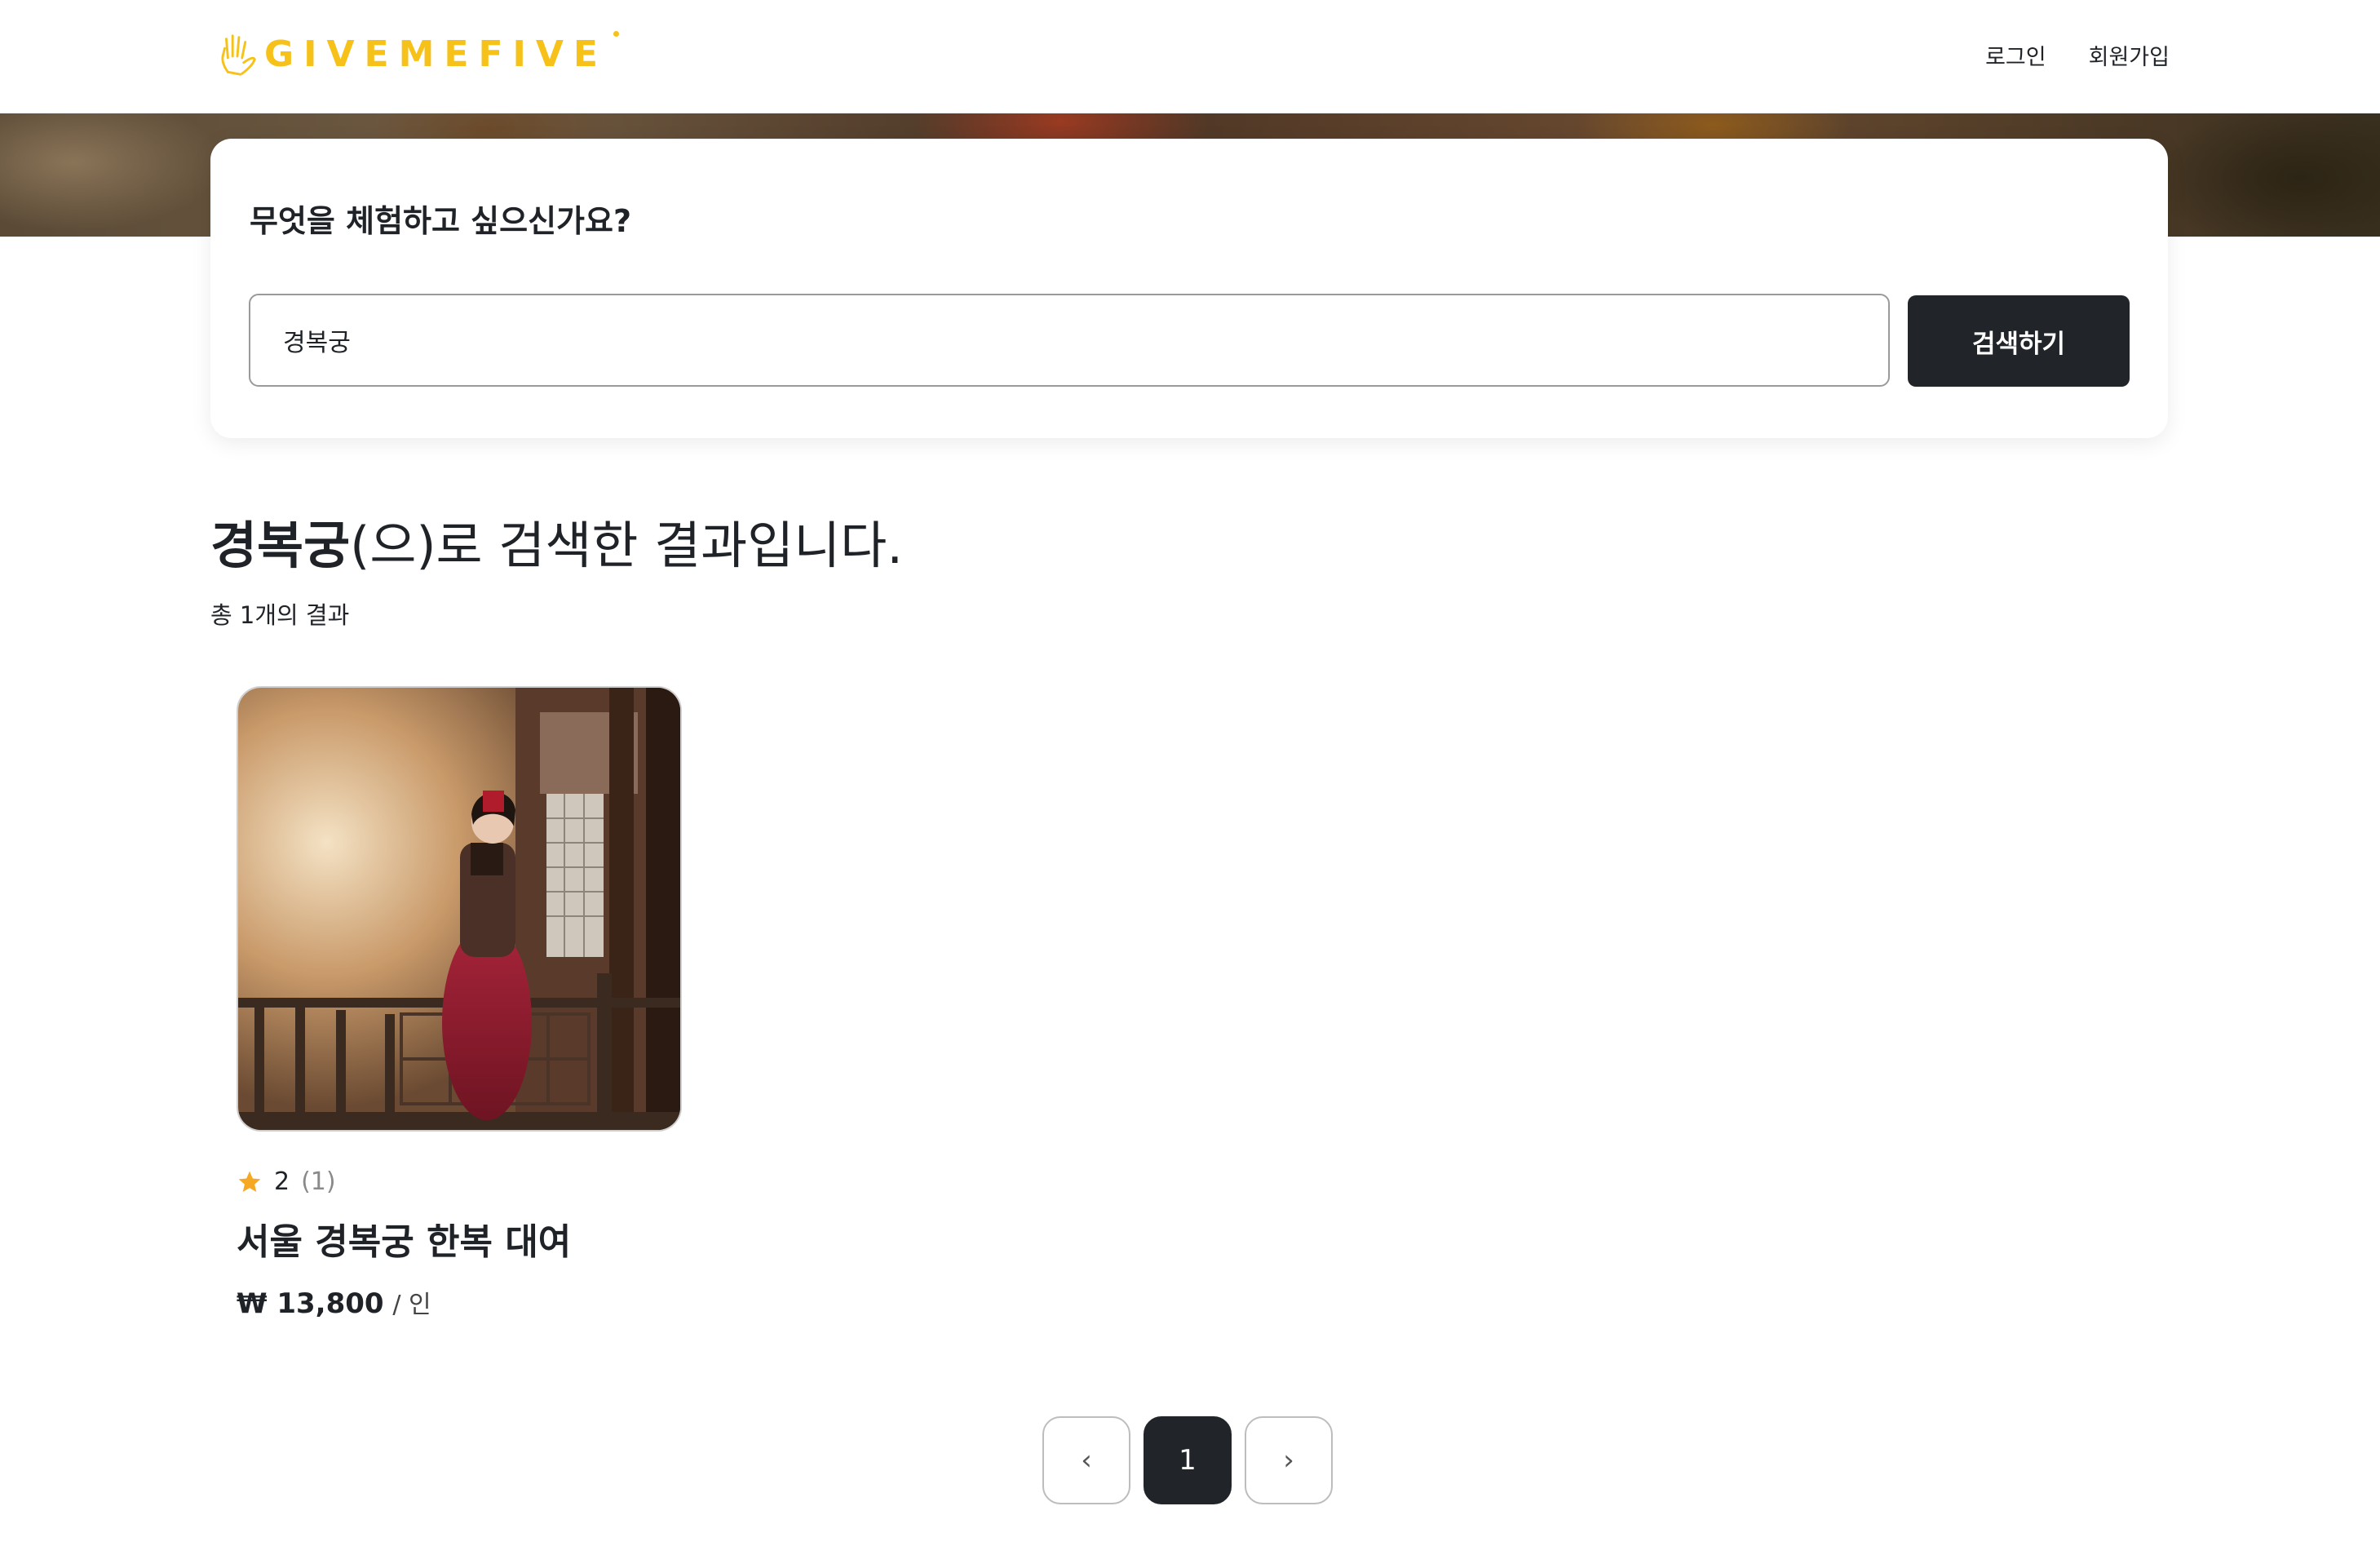  What do you see at coordinates (280, 615) in the screenshot?
I see `results-count: 총 1개의 결과` at bounding box center [280, 615].